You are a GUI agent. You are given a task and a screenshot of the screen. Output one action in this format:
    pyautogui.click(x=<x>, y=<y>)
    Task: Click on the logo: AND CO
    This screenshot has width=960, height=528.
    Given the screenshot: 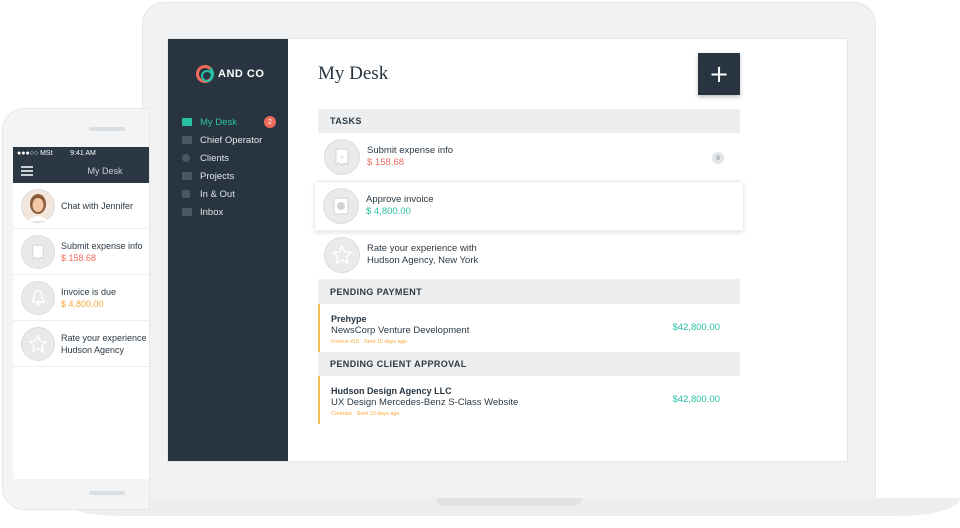 What is the action you would take?
    pyautogui.click(x=230, y=74)
    